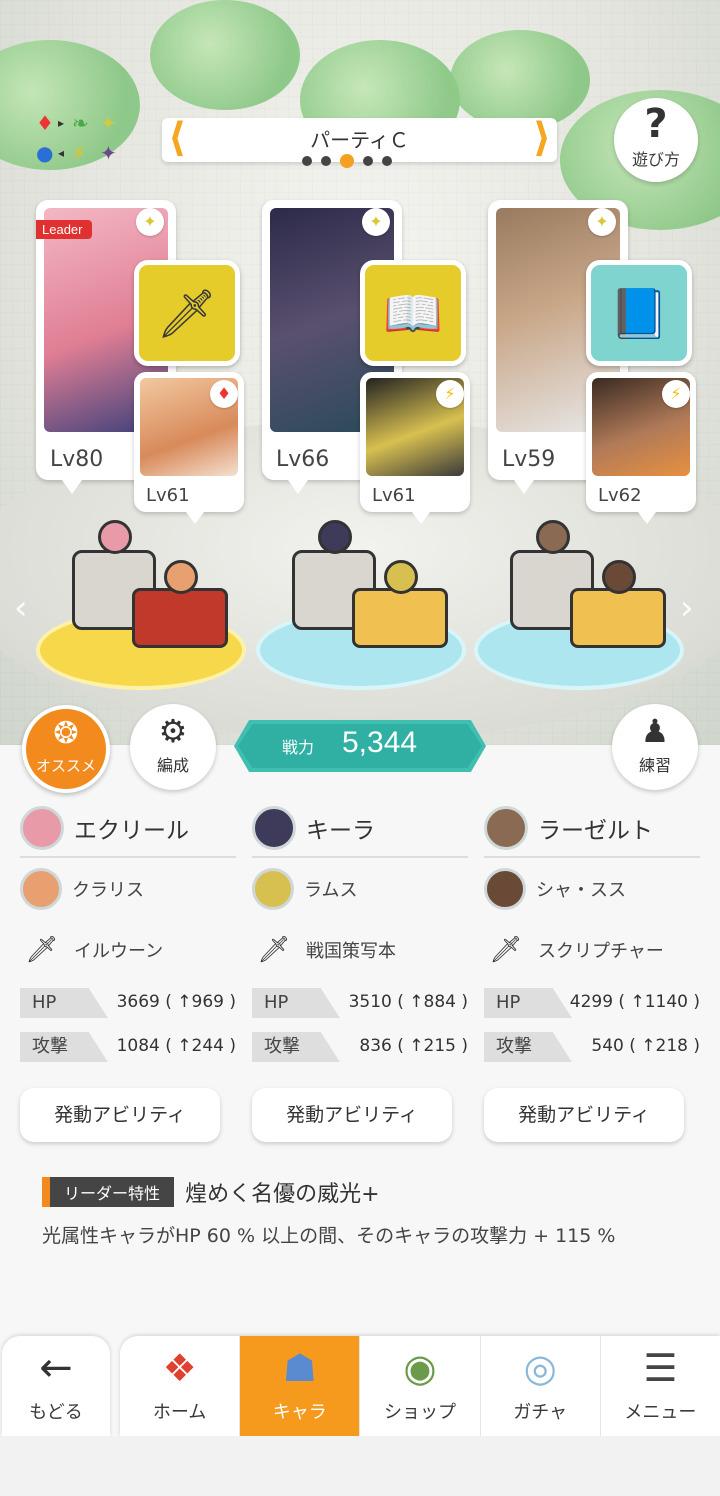 Image resolution: width=720 pixels, height=1496 pixels. I want to click on practice-button: ♟ 練習, so click(655, 747).